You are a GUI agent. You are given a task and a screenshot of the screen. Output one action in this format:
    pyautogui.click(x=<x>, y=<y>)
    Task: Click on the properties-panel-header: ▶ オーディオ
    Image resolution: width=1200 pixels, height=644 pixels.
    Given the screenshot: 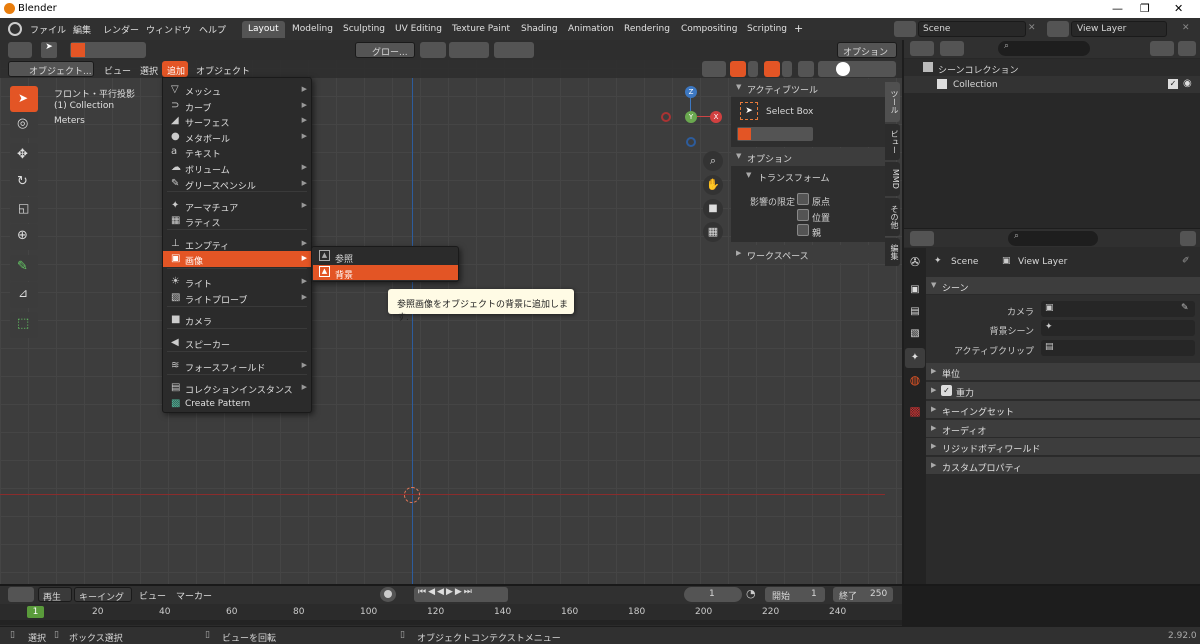 What is the action you would take?
    pyautogui.click(x=1063, y=429)
    